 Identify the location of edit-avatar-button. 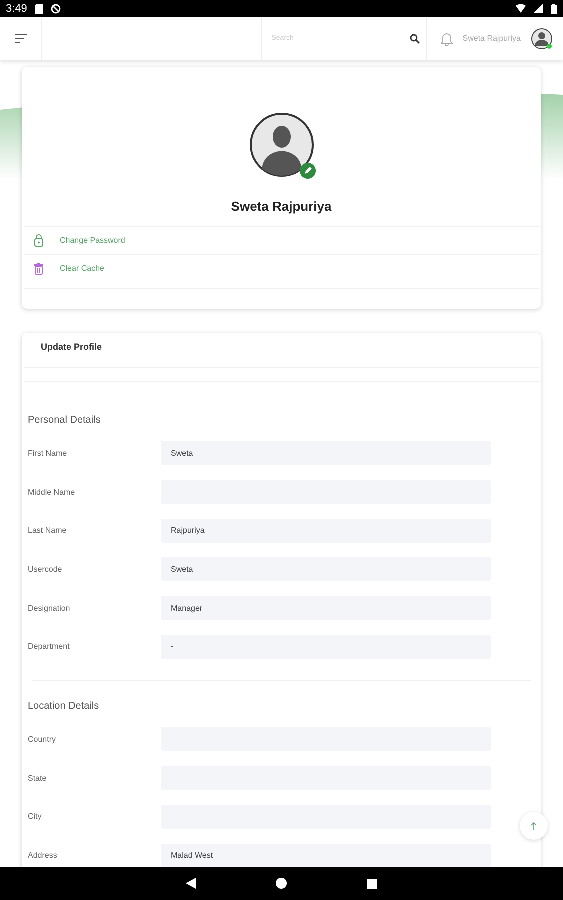
(308, 171).